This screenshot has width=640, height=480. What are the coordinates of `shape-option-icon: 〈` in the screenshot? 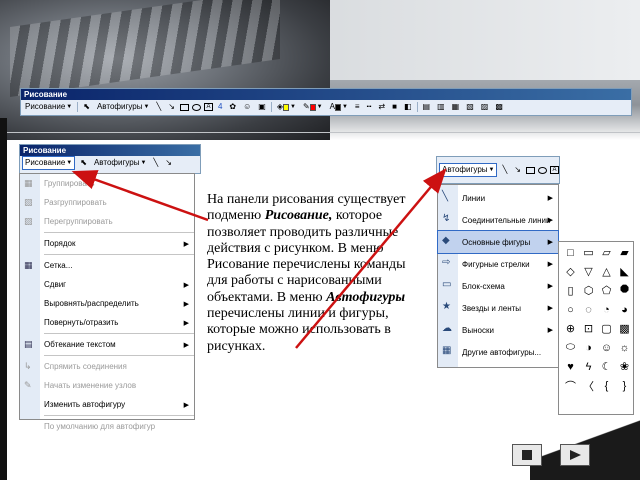 It's located at (588, 385).